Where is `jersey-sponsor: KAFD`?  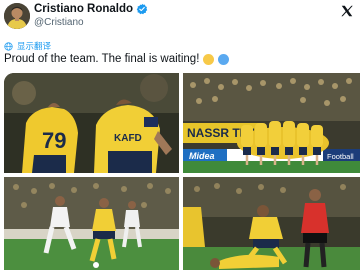 jersey-sponsor: KAFD is located at coordinates (128, 138).